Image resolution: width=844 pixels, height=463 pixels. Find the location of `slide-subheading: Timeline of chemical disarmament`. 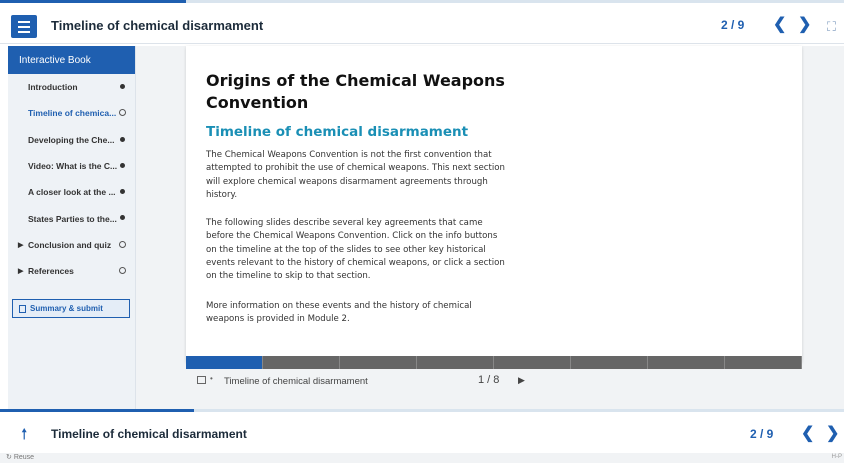

slide-subheading: Timeline of chemical disarmament is located at coordinates (337, 132).